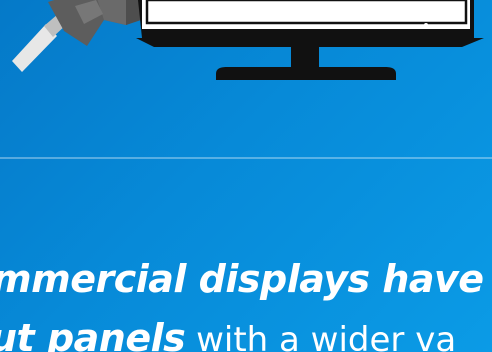  Describe the element at coordinates (242, 279) in the screenshot. I see `headline-text: mmercial displays have` at that location.